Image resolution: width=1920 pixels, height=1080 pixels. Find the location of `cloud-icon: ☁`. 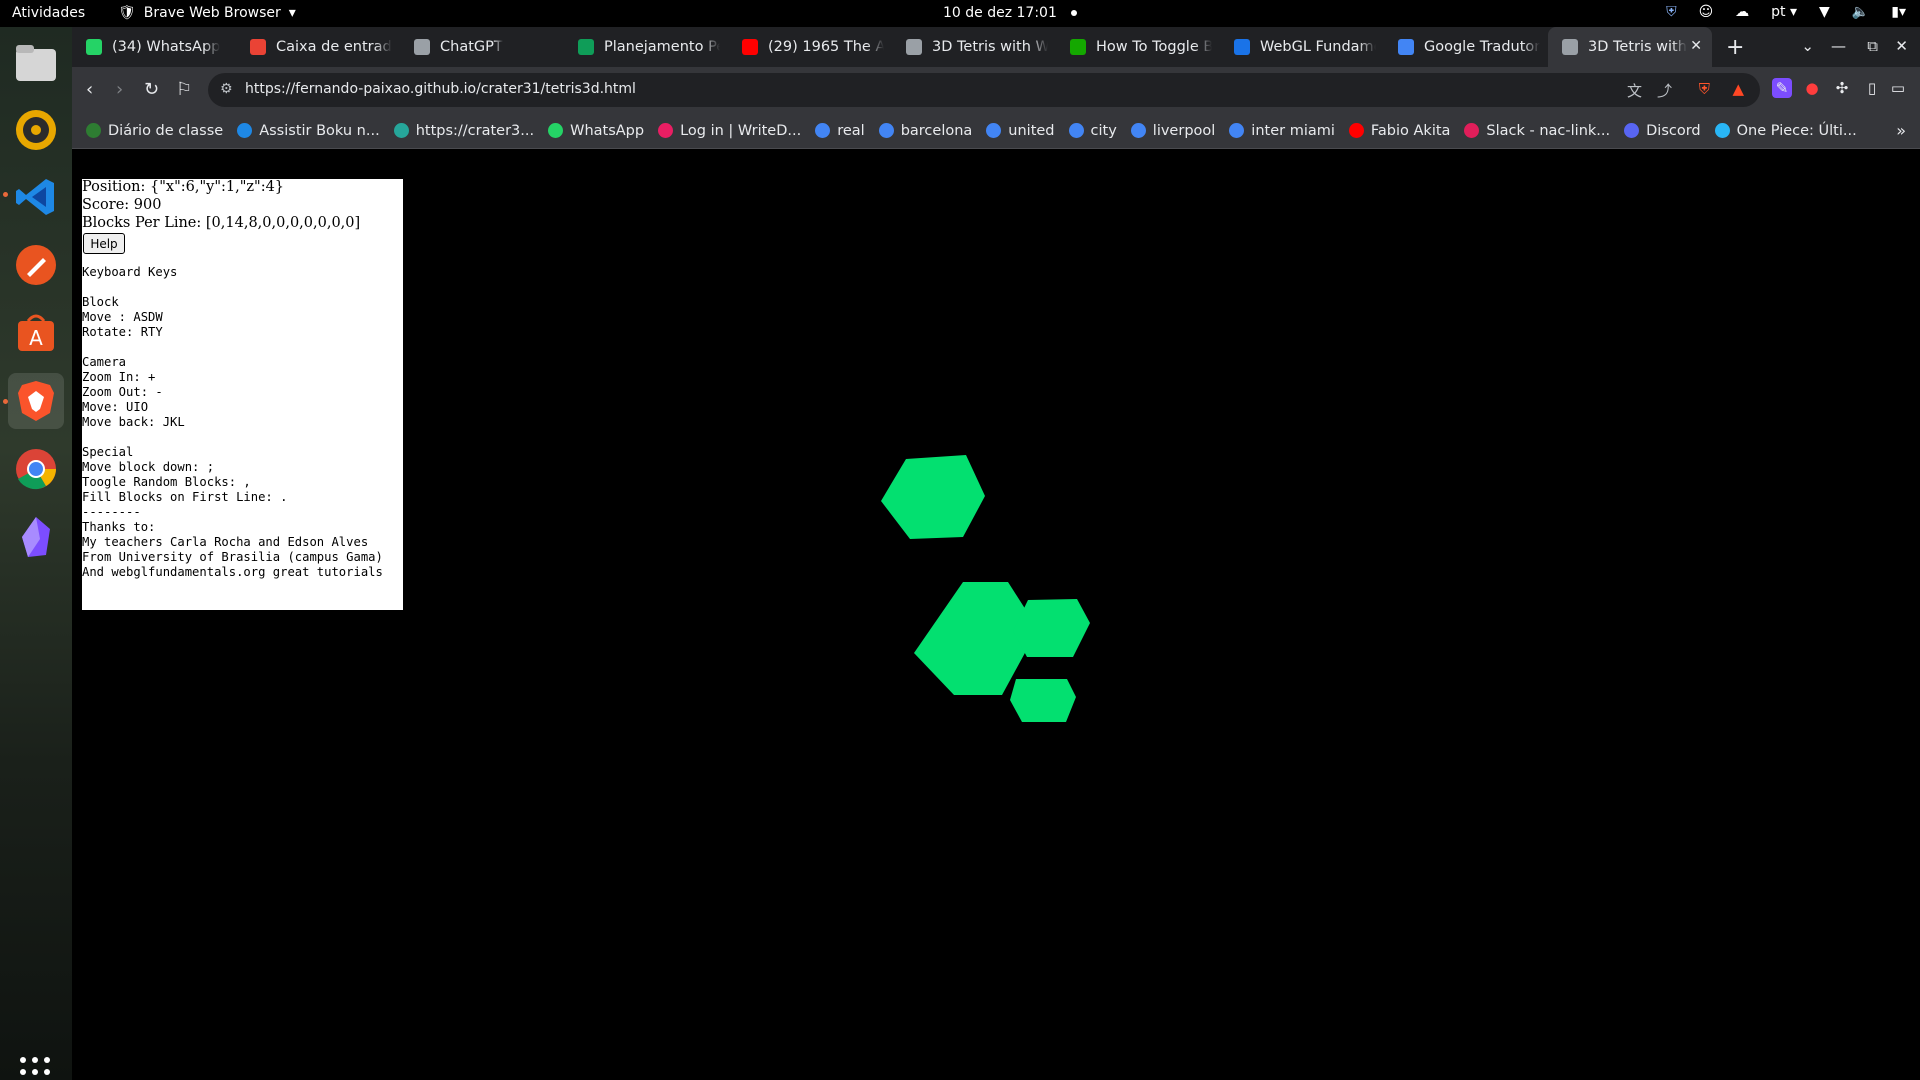

cloud-icon: ☁ is located at coordinates (1742, 12).